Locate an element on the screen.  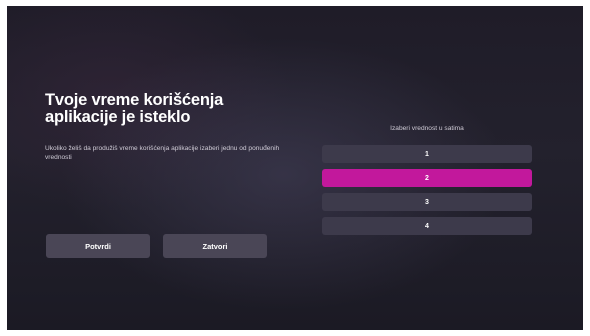
hours-option-3: 3 is located at coordinates (427, 202).